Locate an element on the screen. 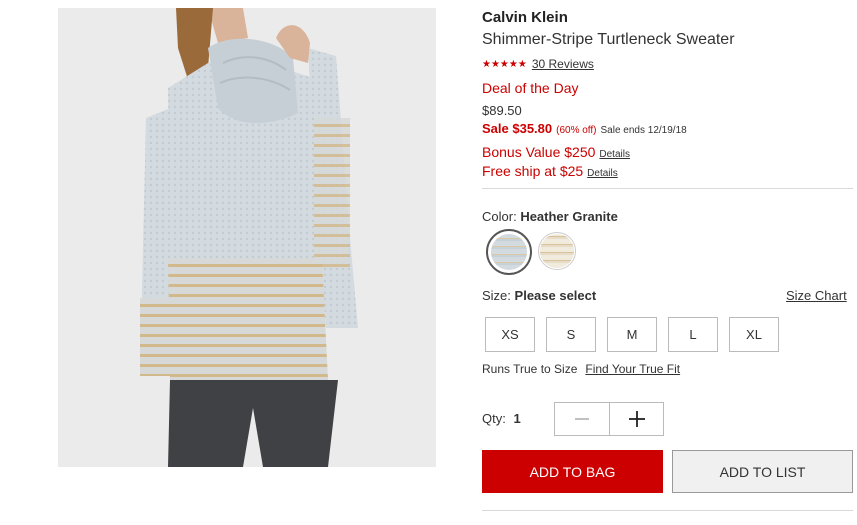  plus-icon is located at coordinates (636, 419).